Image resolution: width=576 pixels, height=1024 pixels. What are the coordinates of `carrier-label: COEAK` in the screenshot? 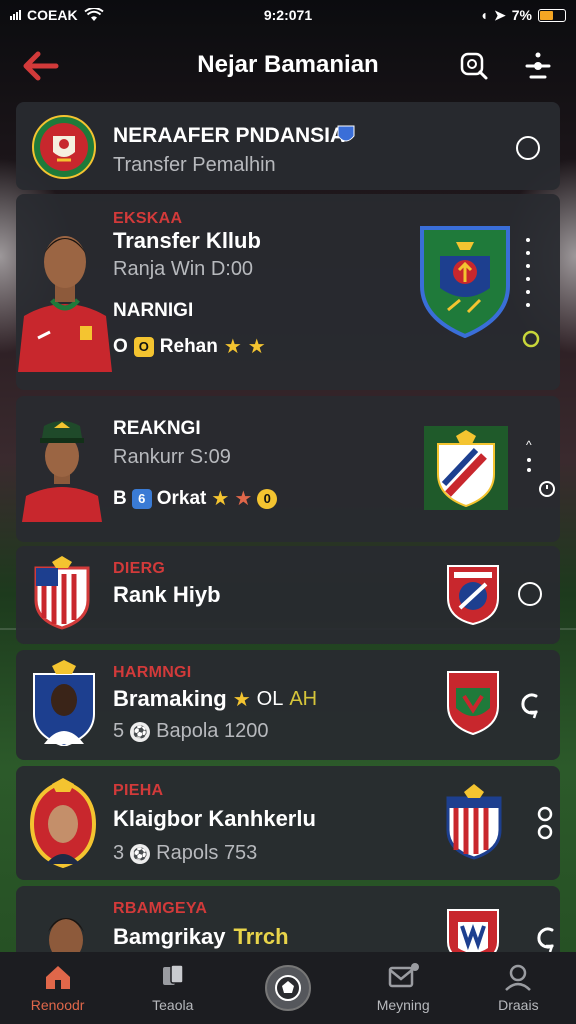 It's located at (52, 15).